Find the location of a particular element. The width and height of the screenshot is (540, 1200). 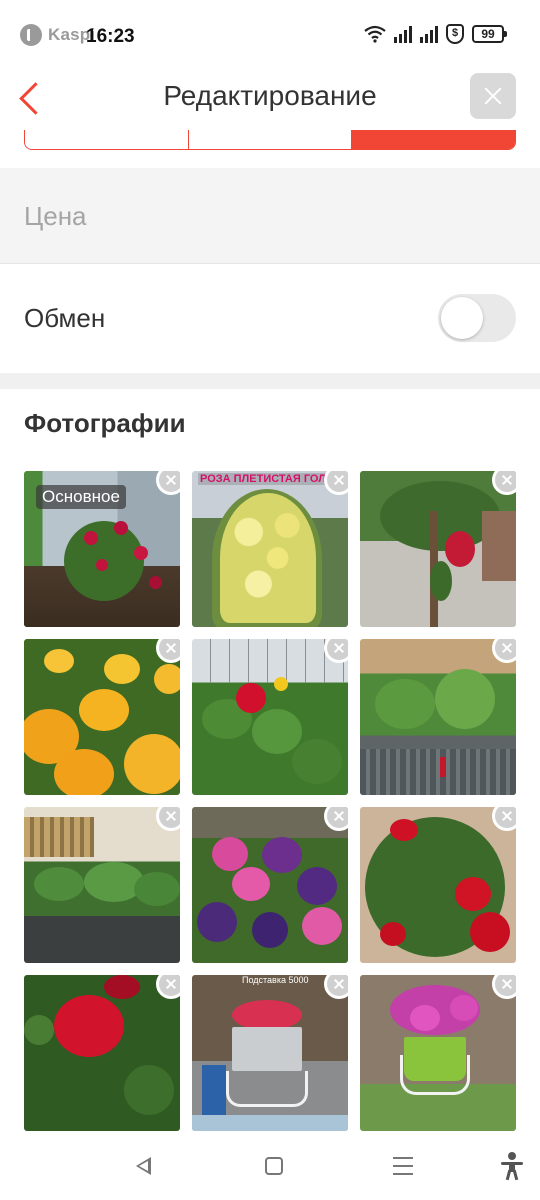

section-divider is located at coordinates (270, 381).